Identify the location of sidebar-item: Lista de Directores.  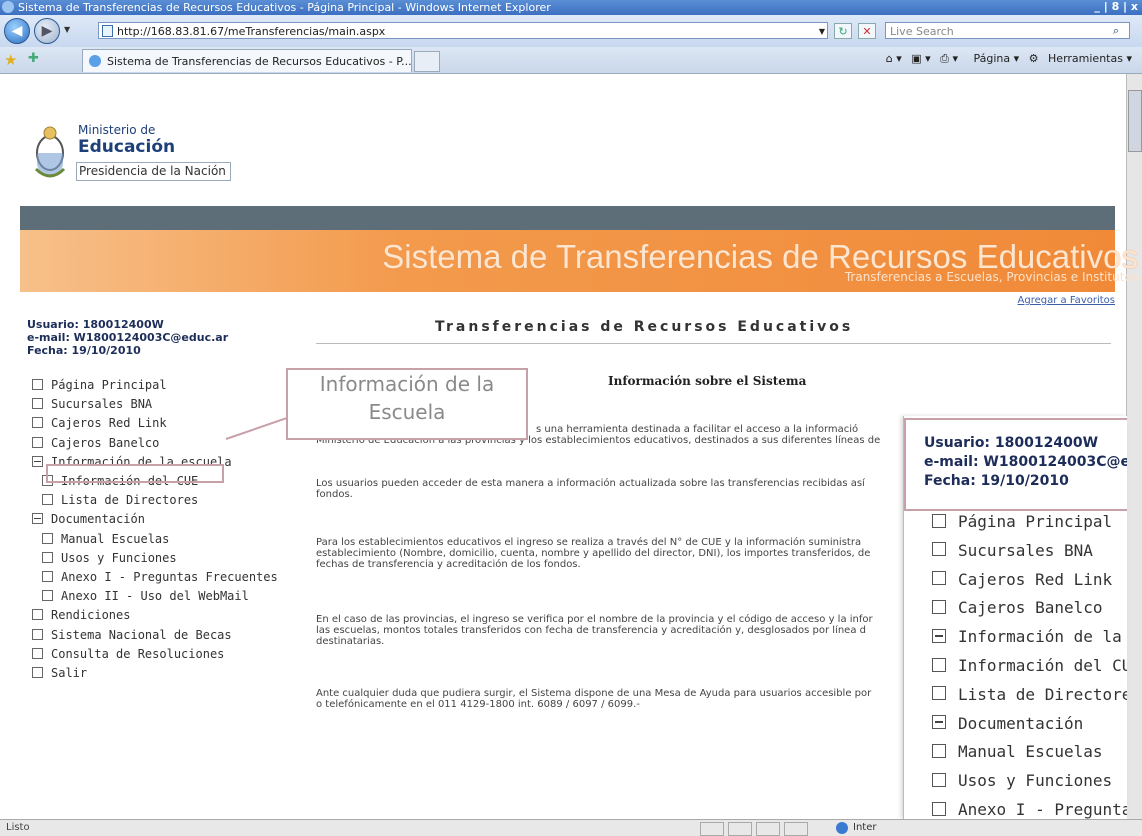
(120, 500).